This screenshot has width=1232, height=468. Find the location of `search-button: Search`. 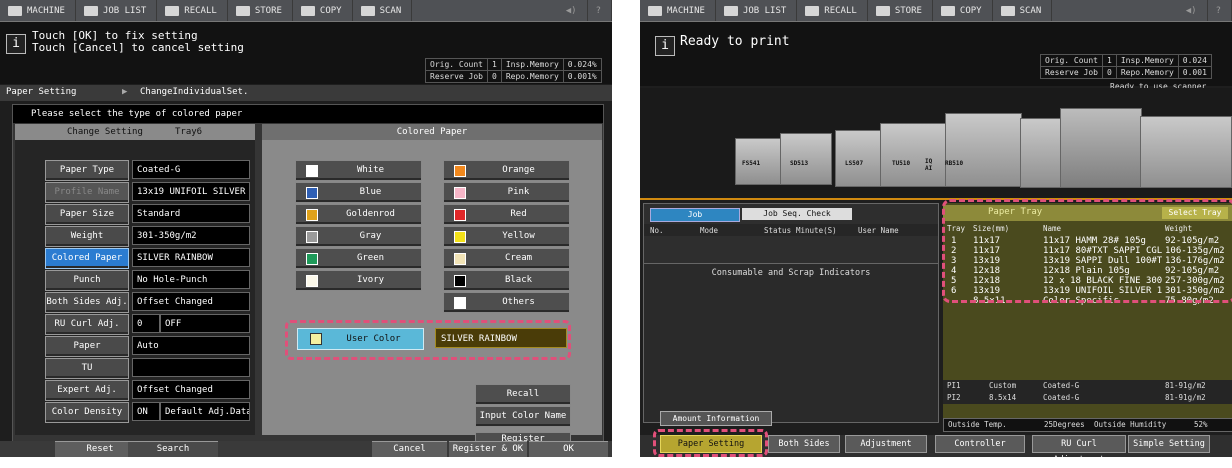

search-button: Search is located at coordinates (173, 449).